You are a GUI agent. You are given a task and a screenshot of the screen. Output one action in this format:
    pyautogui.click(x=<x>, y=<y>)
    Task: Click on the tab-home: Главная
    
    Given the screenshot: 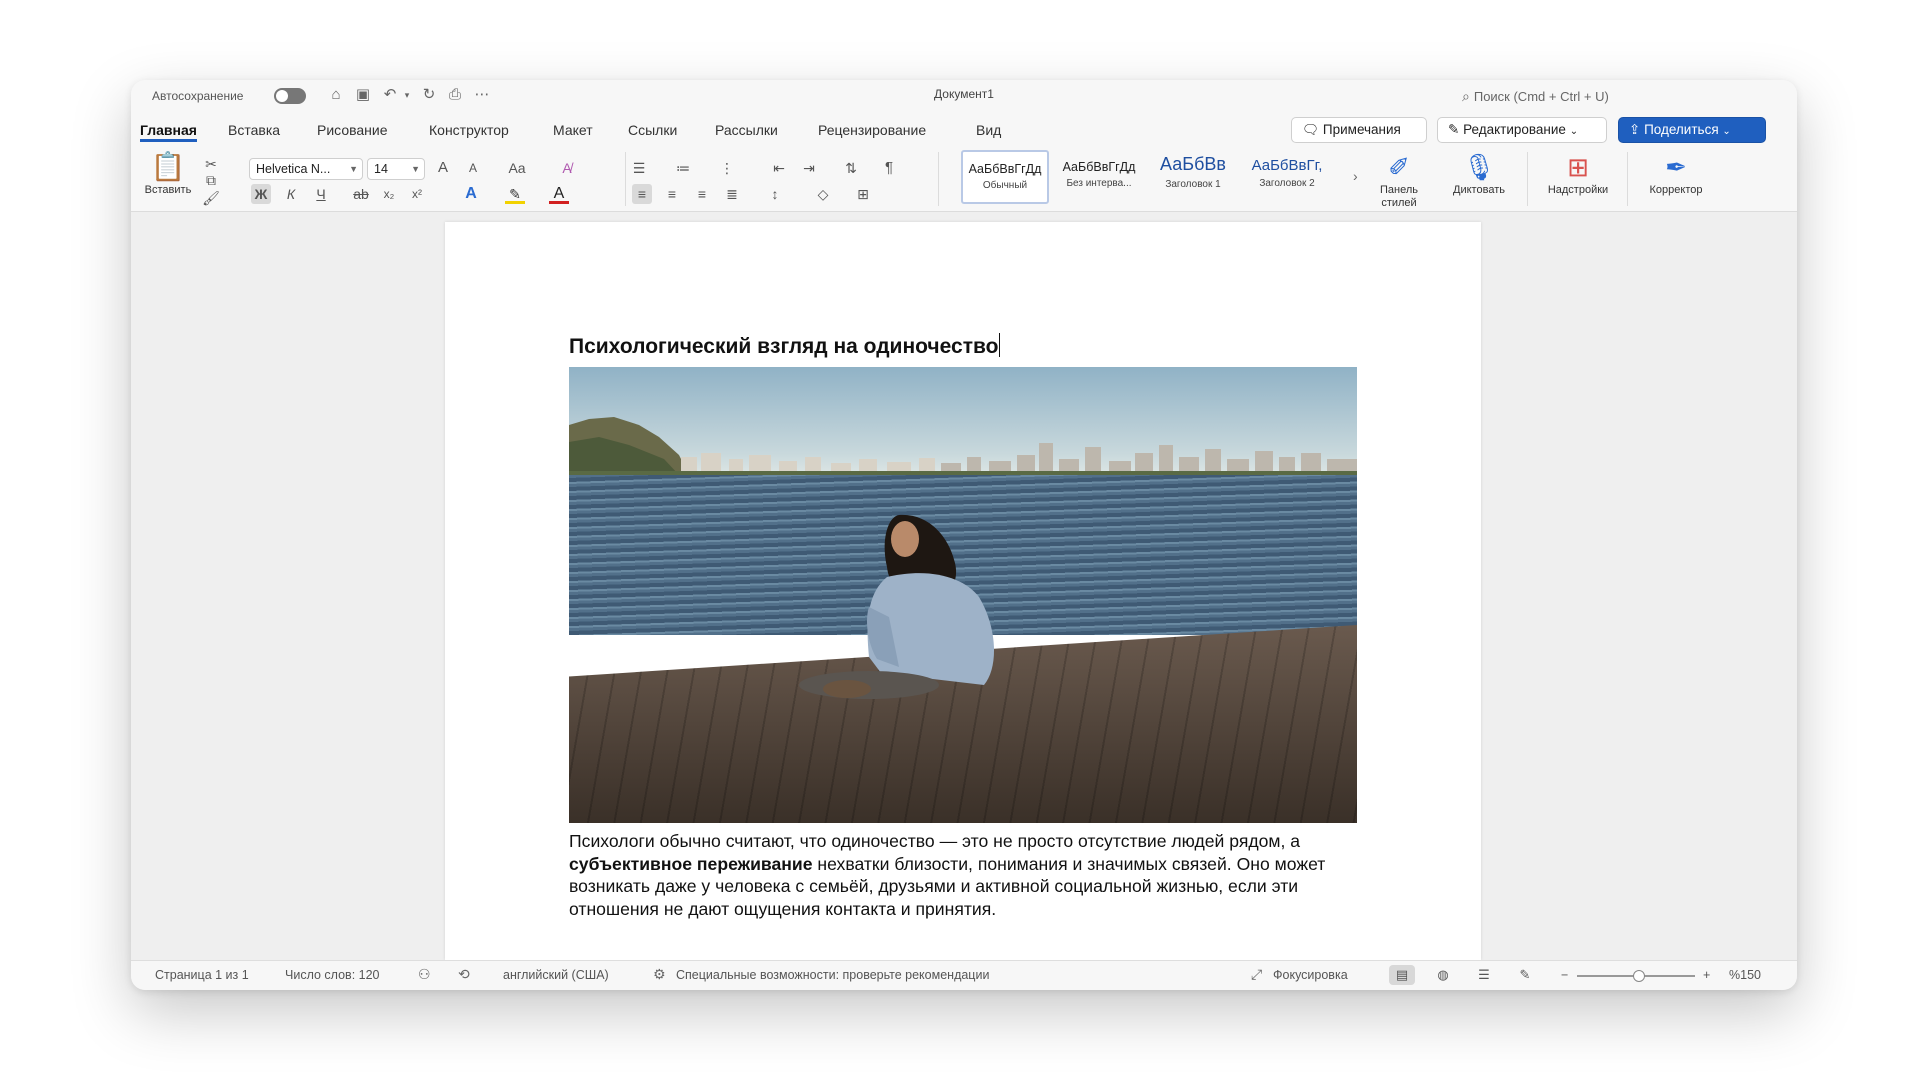 What is the action you would take?
    pyautogui.click(x=168, y=131)
    